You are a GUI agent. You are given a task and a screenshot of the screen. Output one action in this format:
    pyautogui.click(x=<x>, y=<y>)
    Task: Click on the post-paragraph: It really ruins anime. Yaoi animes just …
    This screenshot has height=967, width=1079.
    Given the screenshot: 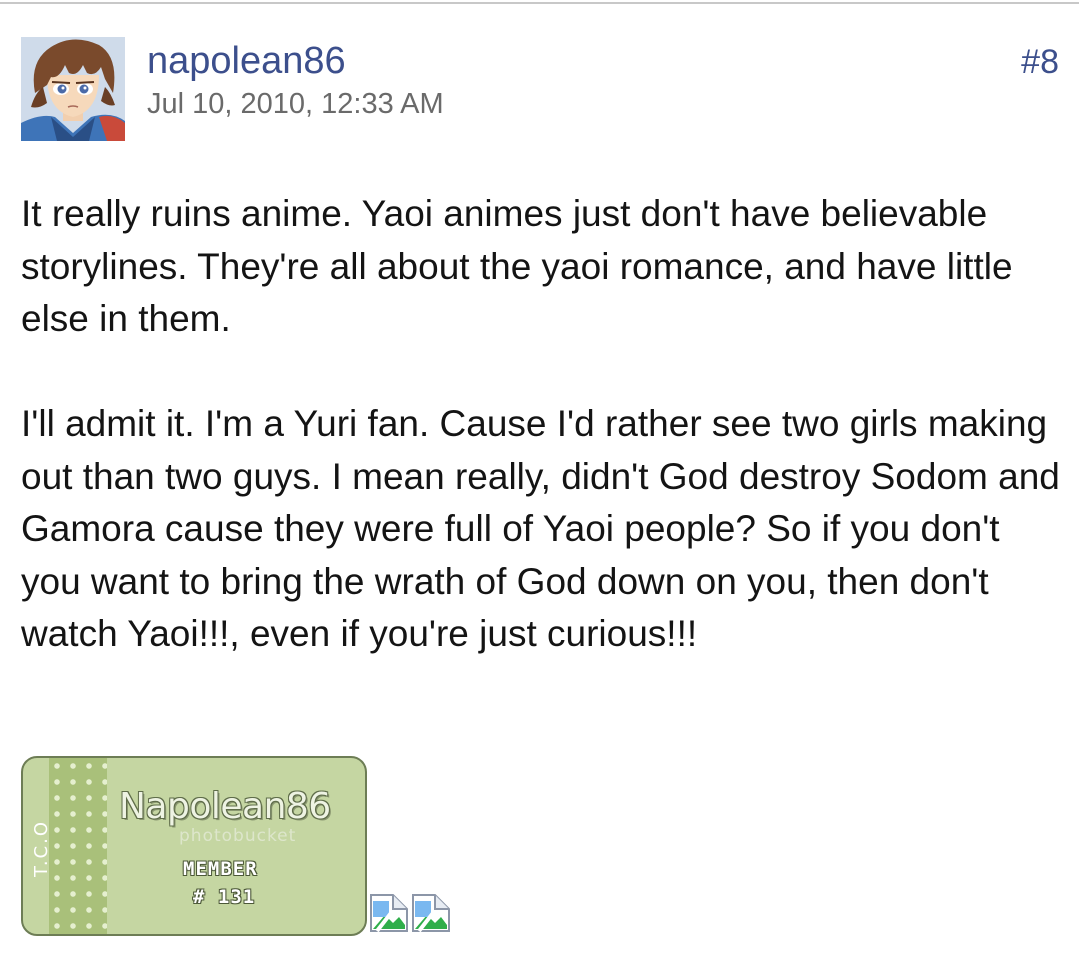 What is the action you would take?
    pyautogui.click(x=517, y=266)
    